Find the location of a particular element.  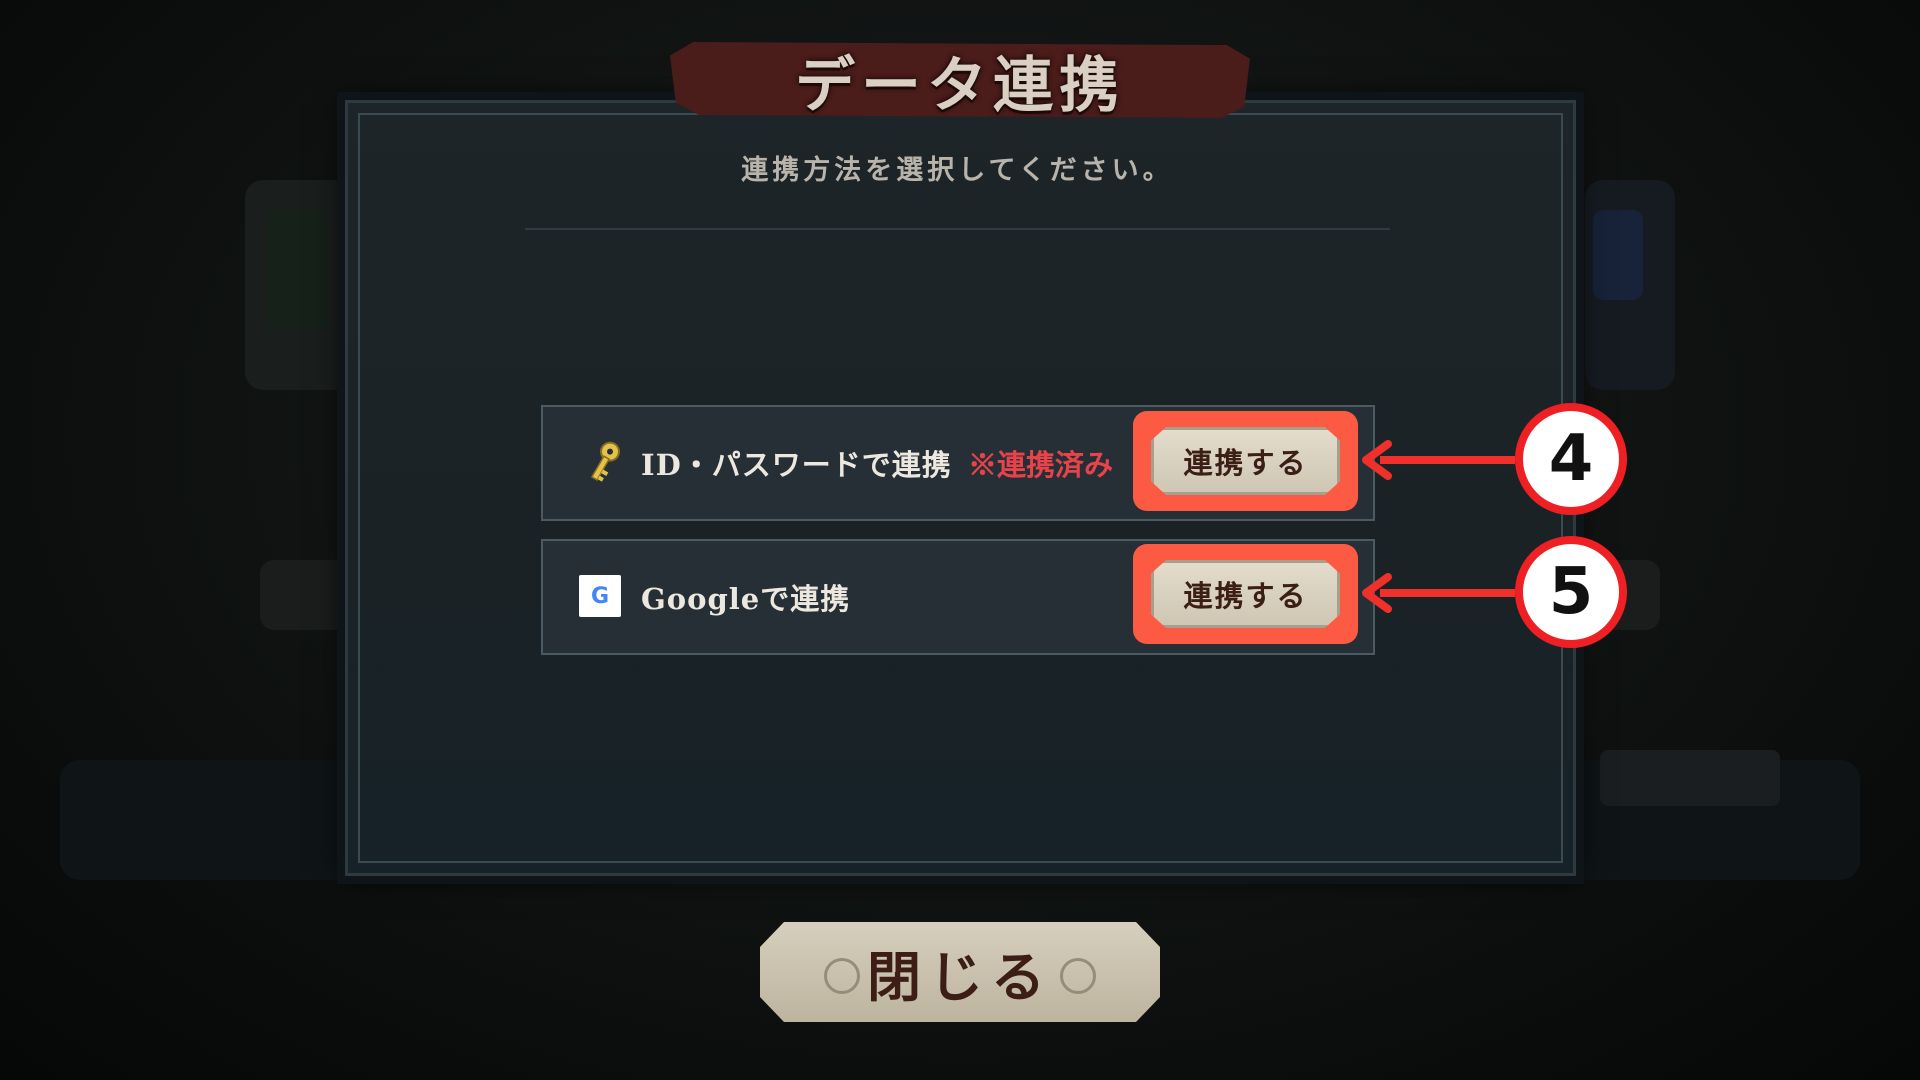

background-card-left is located at coordinates (300, 285).